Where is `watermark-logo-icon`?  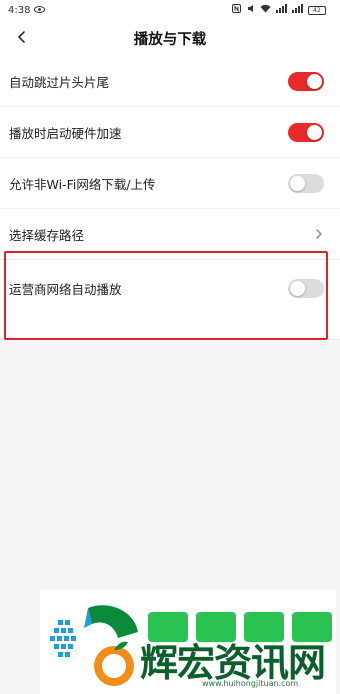
watermark-logo-icon is located at coordinates (94, 645).